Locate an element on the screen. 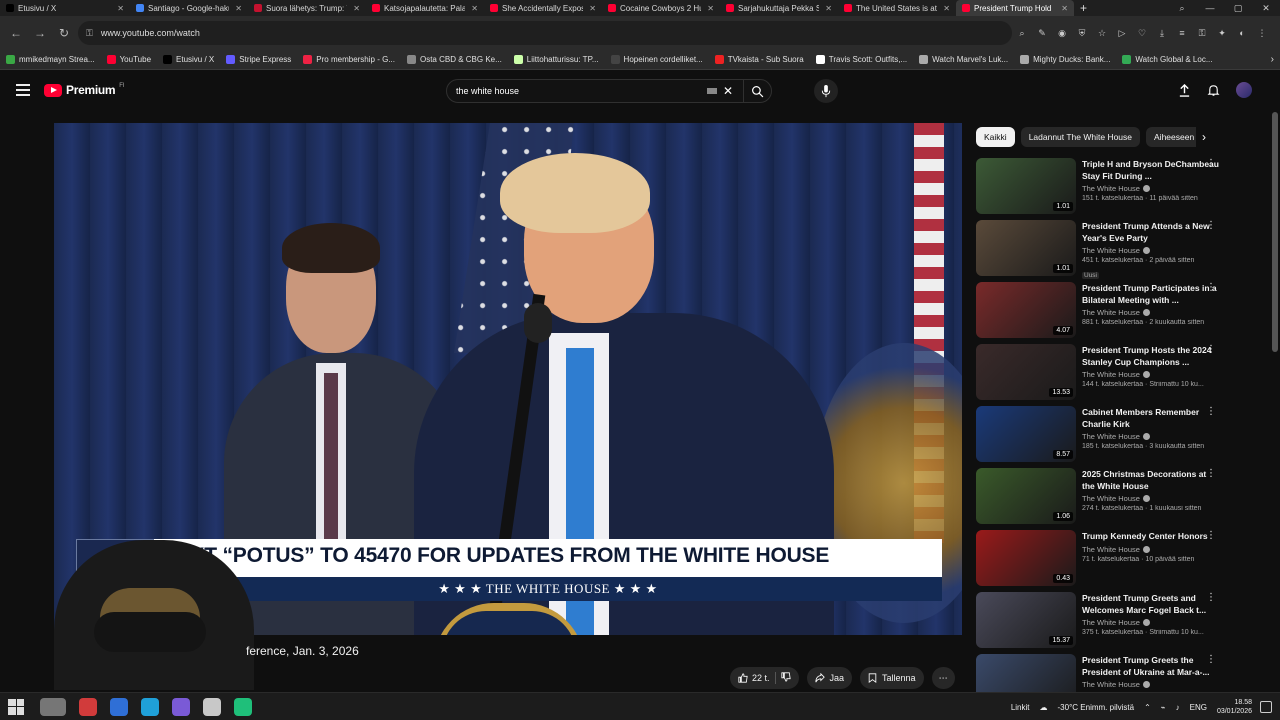  browser-tab: Etusivu / X ✕ is located at coordinates (65, 8).